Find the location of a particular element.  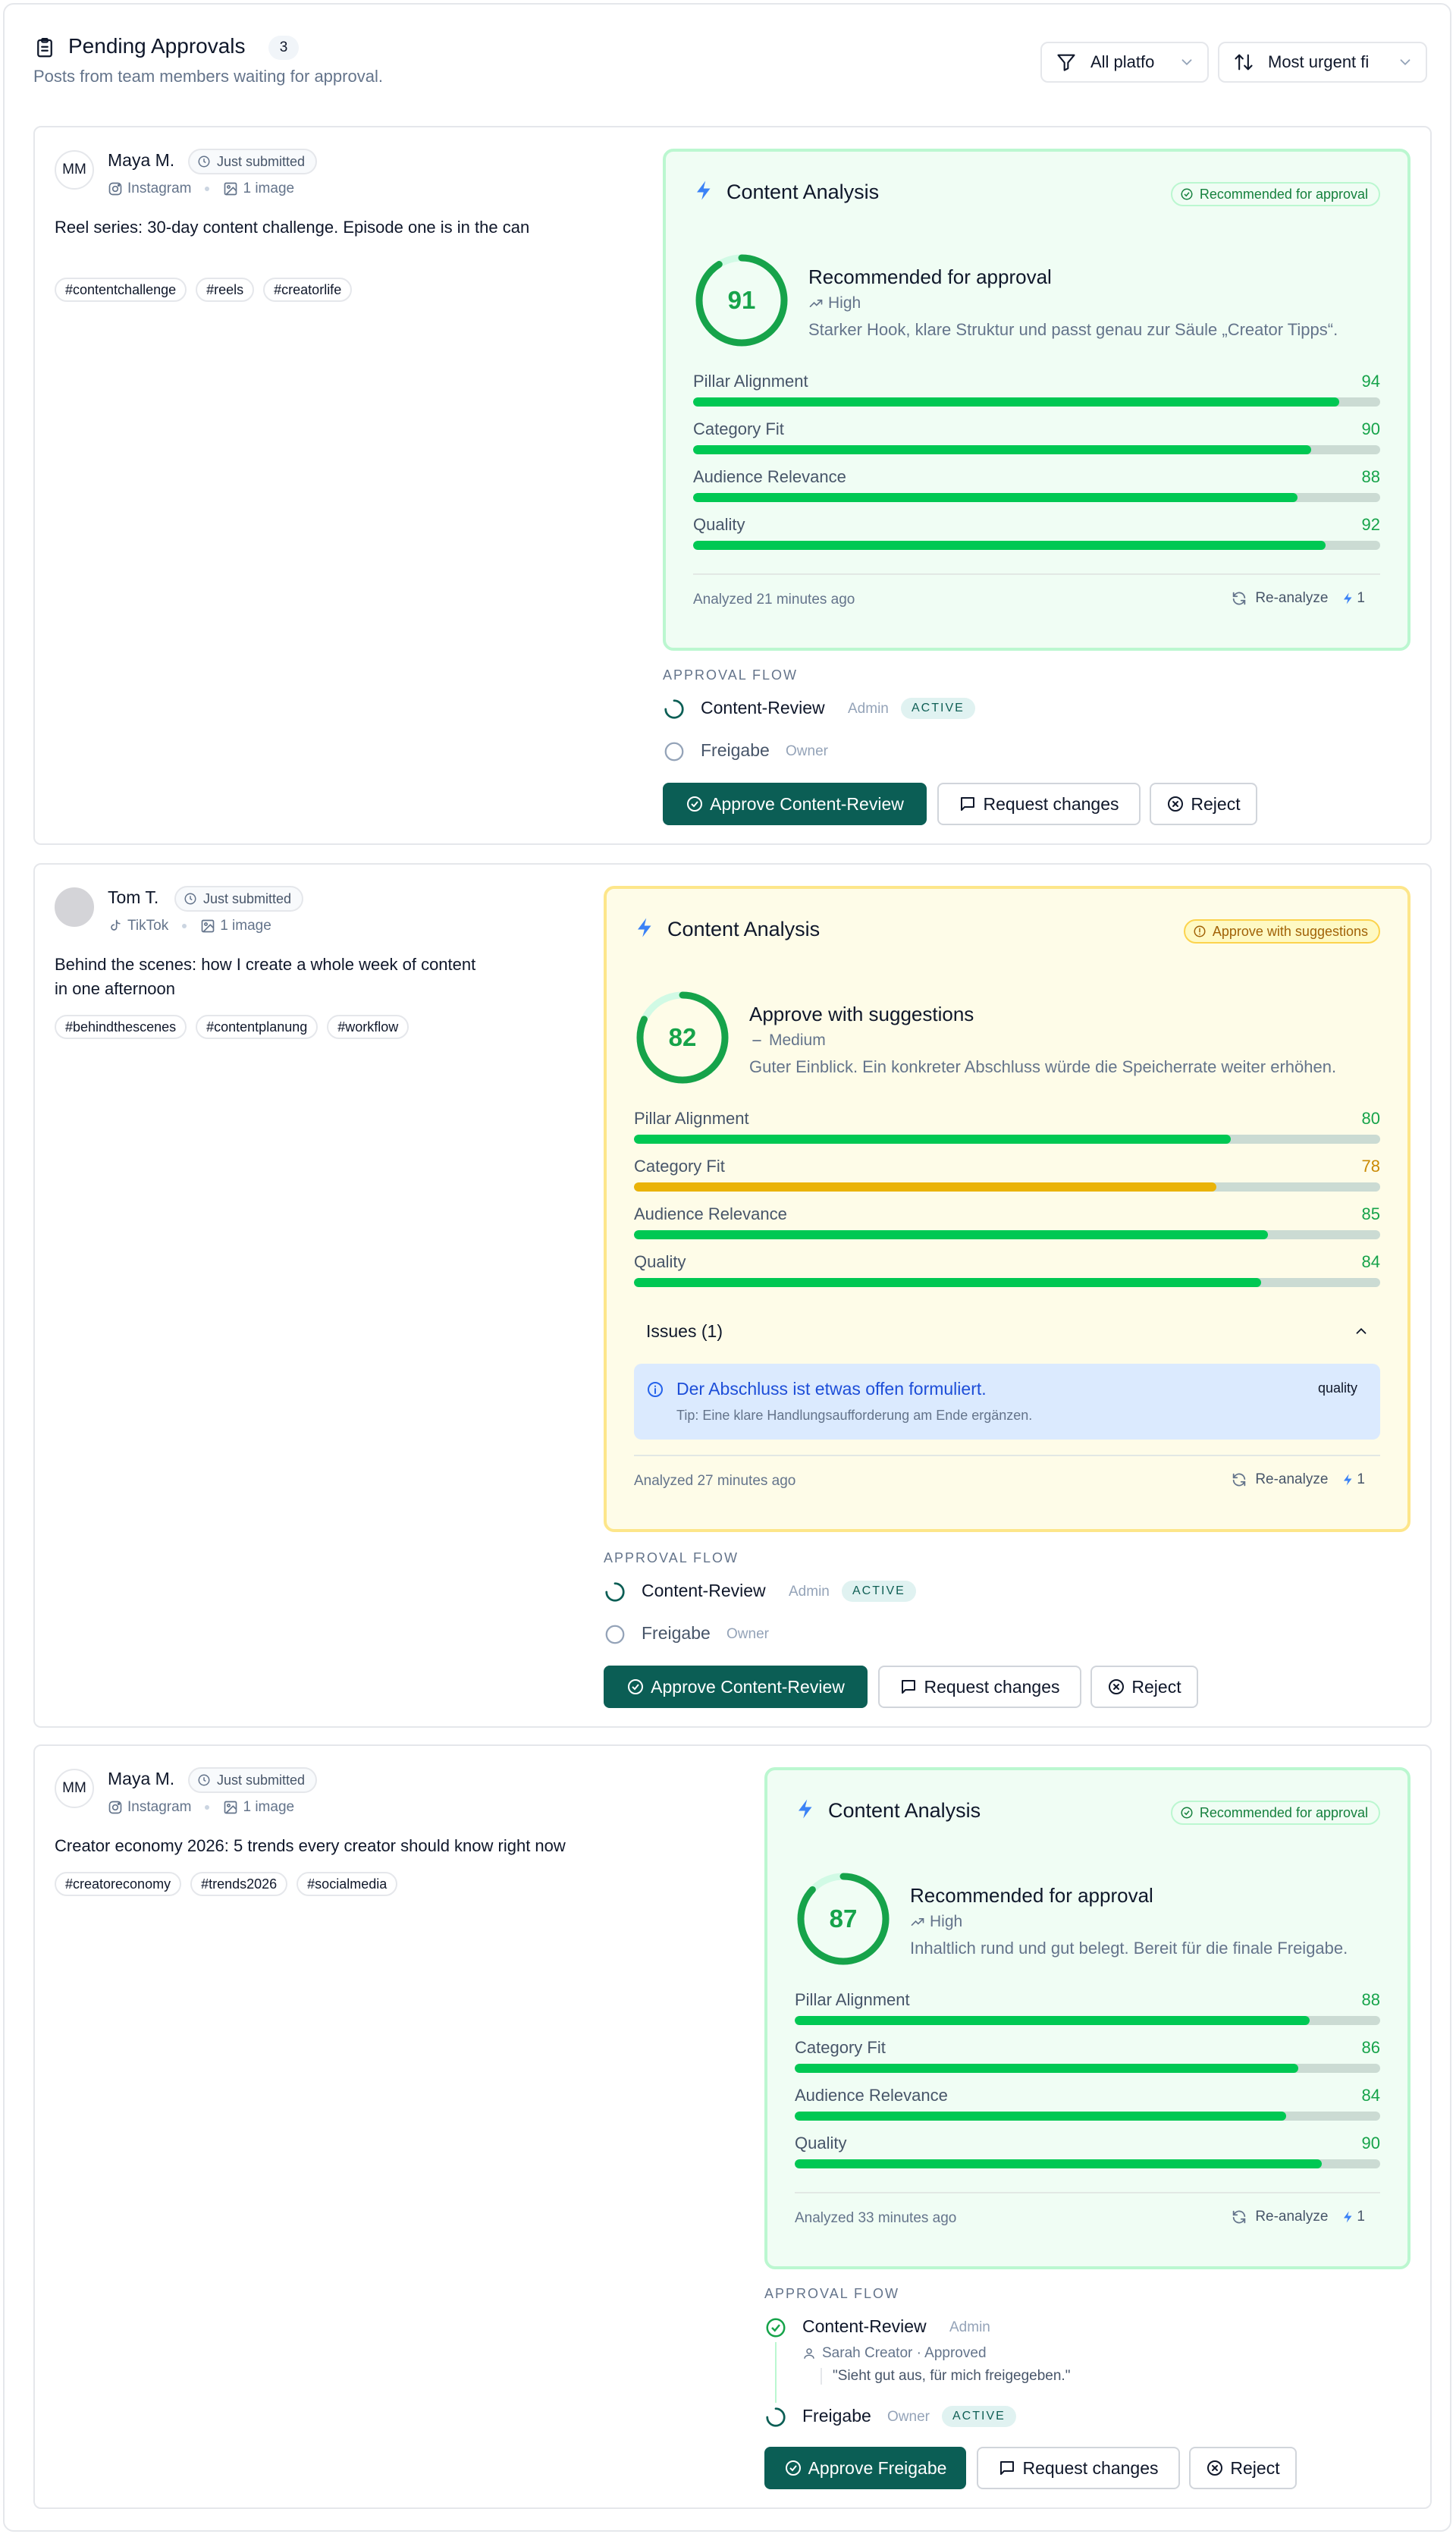

metric-pillar-alignment: Pillar Alignment 88 is located at coordinates (1087, 2009).